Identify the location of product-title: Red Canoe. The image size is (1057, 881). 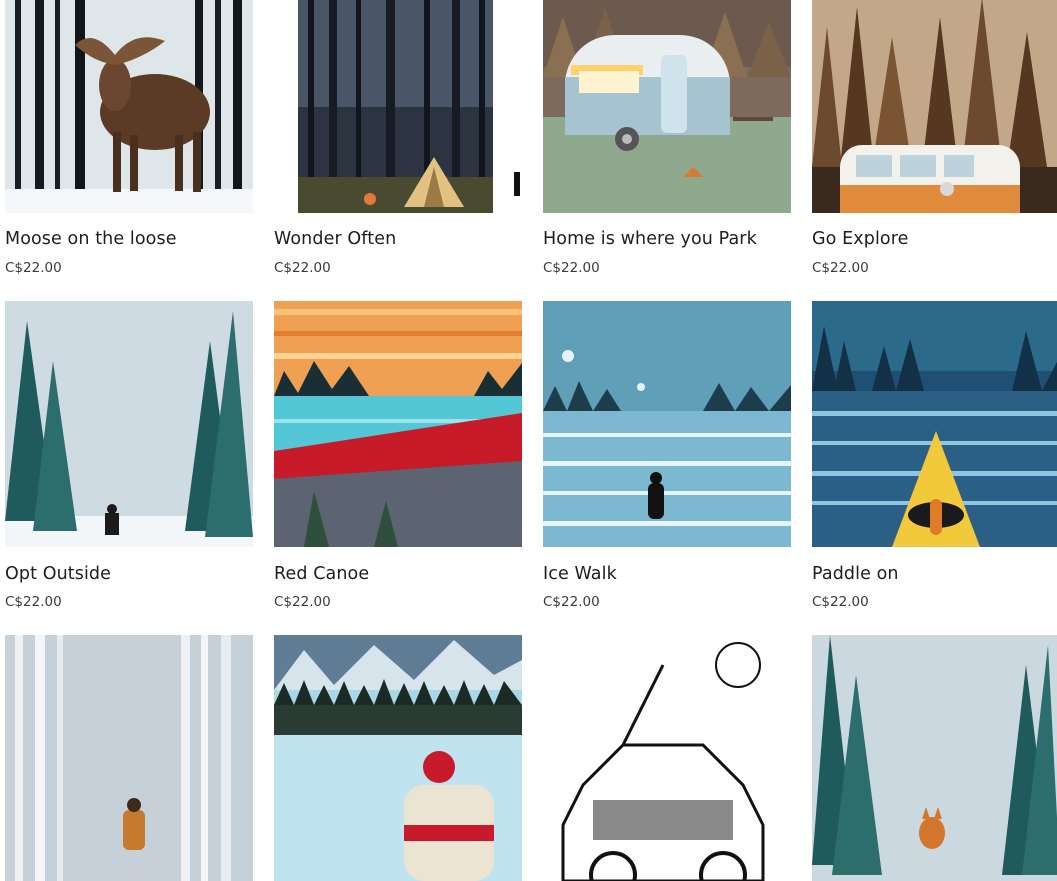
(321, 574).